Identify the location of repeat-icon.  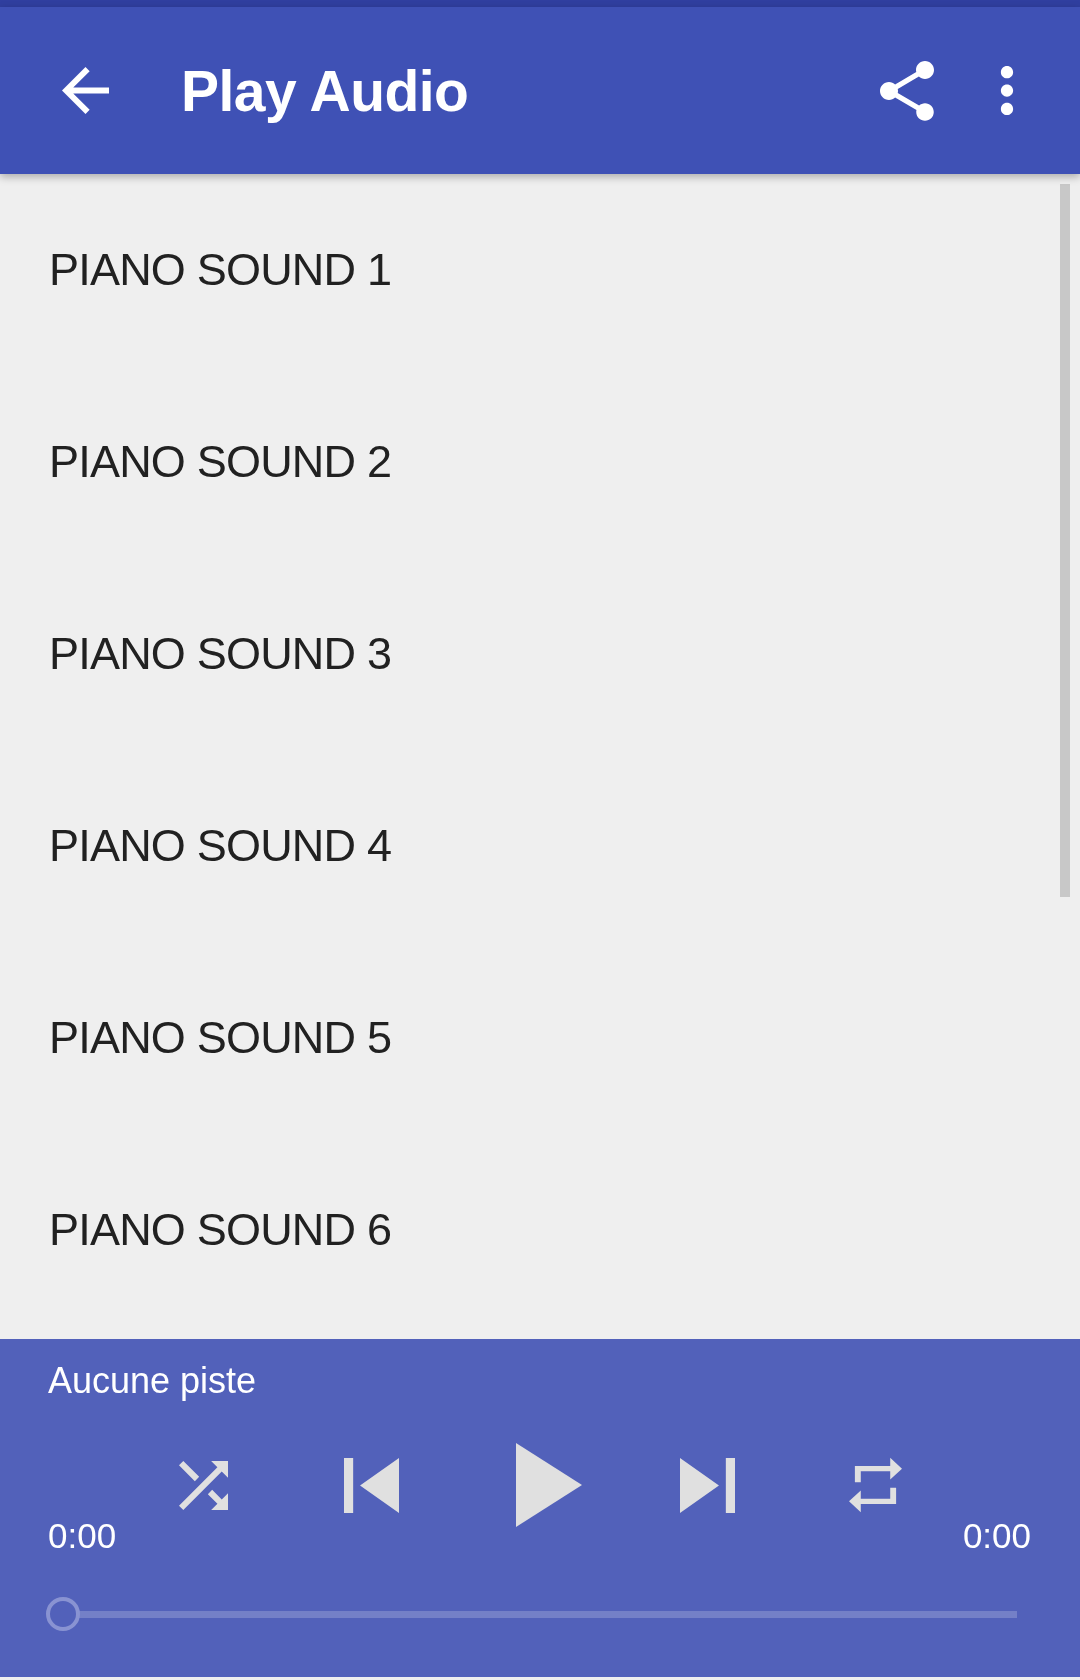
(875, 1485).